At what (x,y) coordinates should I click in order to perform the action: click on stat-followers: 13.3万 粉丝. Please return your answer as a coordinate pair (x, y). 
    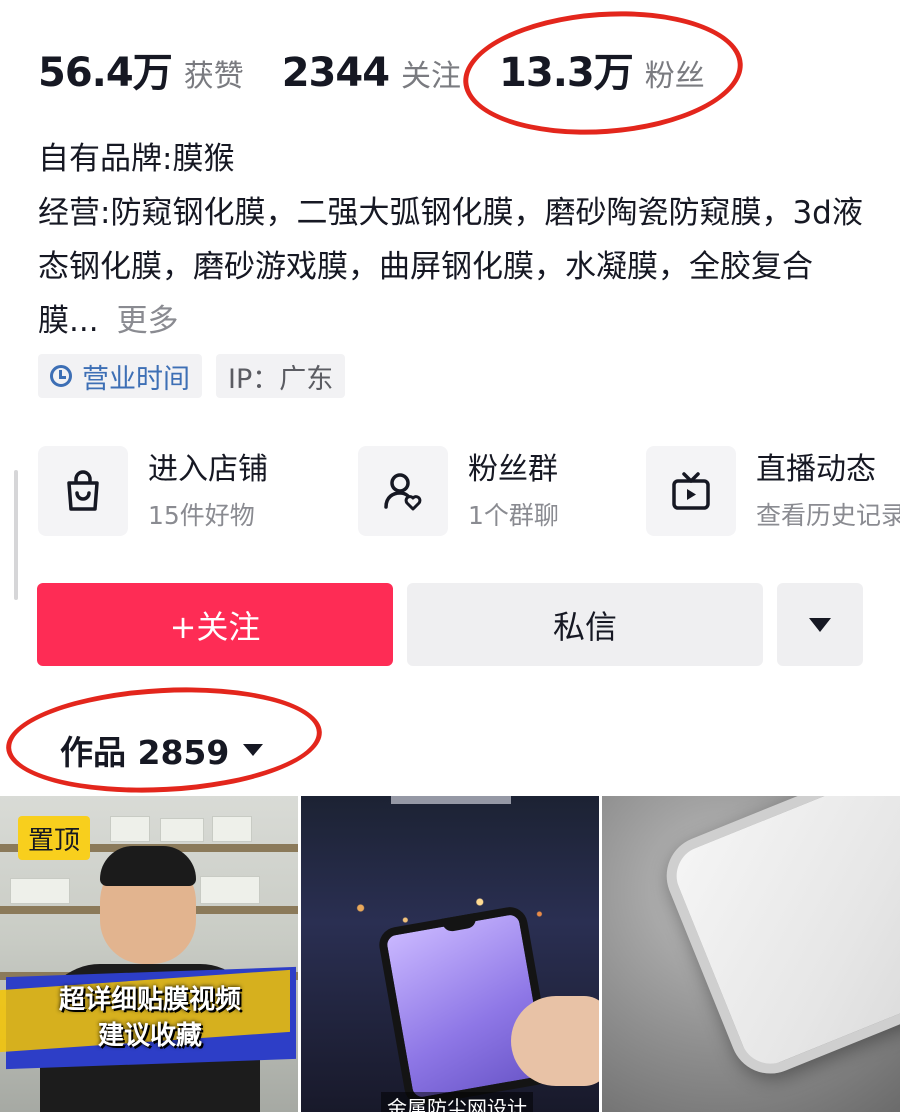
    Looking at the image, I should click on (602, 69).